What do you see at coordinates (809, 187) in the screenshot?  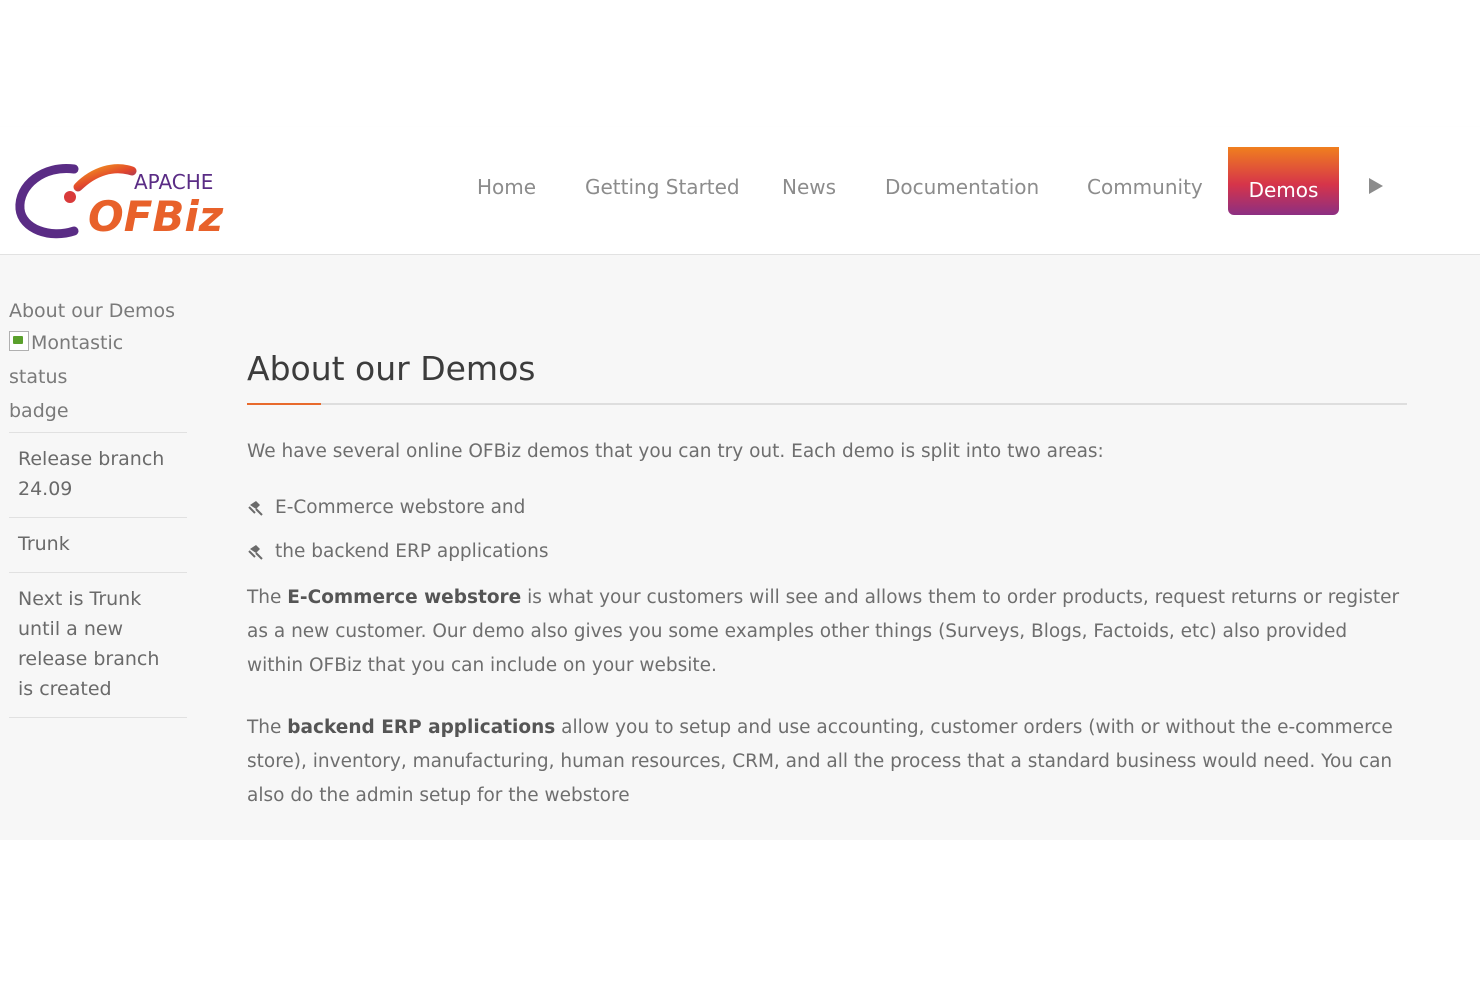 I see `nav-news: News` at bounding box center [809, 187].